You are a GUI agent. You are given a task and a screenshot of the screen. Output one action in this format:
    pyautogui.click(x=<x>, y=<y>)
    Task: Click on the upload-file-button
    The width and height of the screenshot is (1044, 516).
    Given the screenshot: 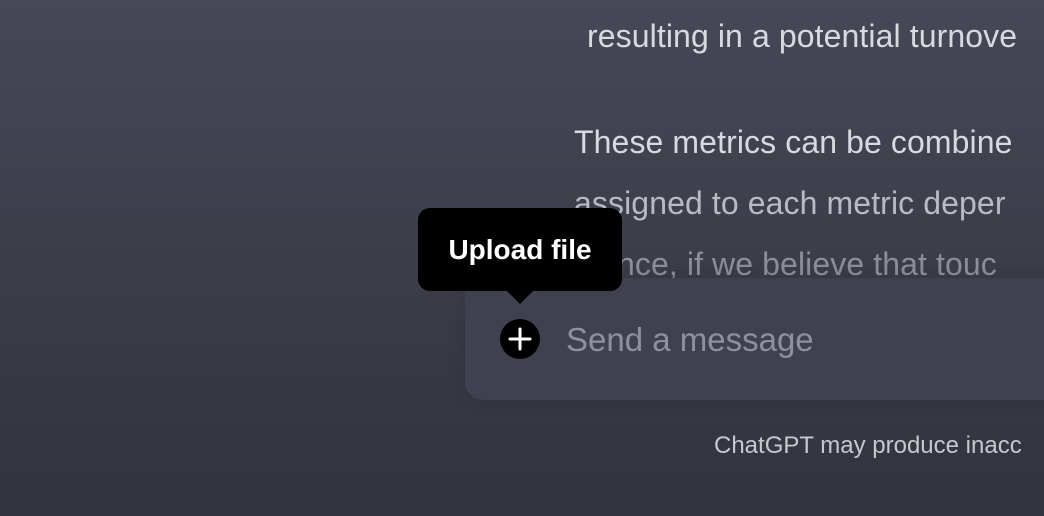 What is the action you would take?
    pyautogui.click(x=520, y=339)
    